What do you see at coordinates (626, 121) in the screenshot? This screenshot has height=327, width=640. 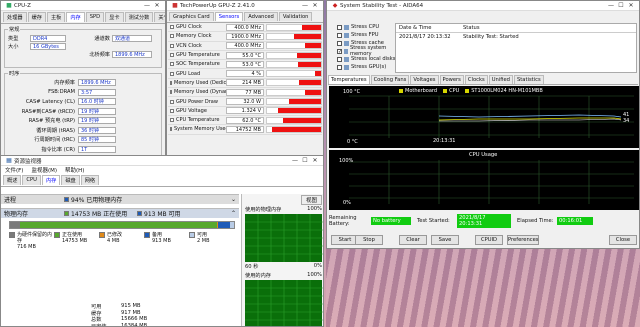 I see `temp-right-value-2: 34` at bounding box center [626, 121].